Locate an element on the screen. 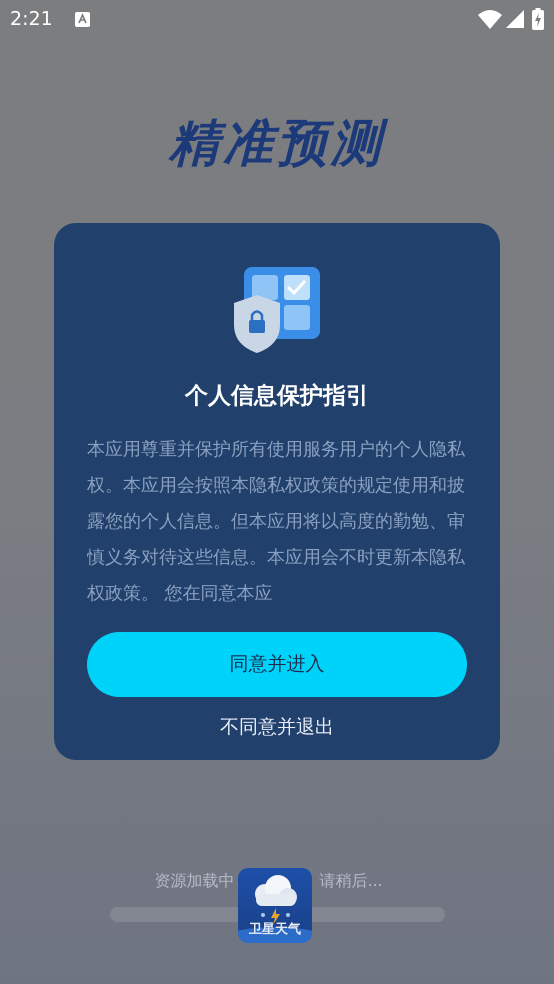  signal-icon is located at coordinates (515, 19).